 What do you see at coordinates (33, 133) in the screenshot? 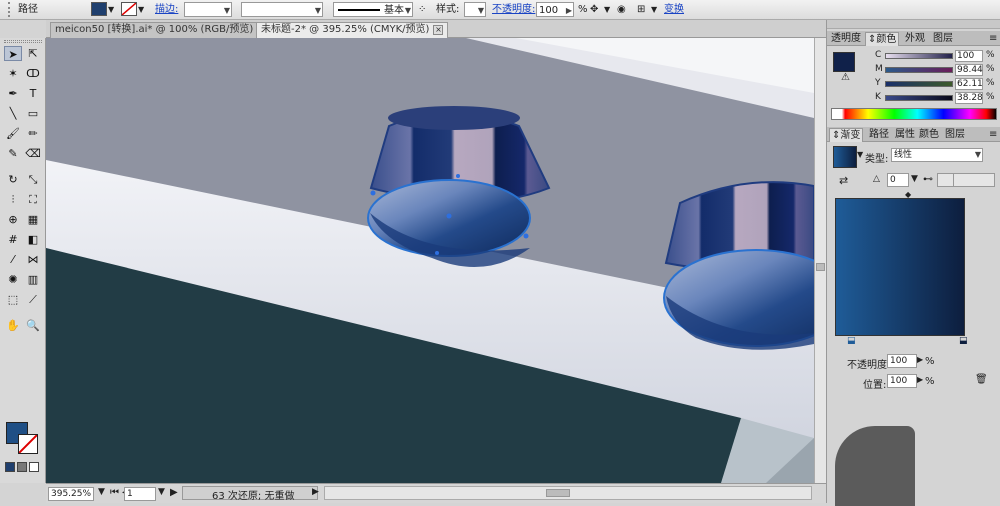
I see `pencil-tool: ✏` at bounding box center [33, 133].